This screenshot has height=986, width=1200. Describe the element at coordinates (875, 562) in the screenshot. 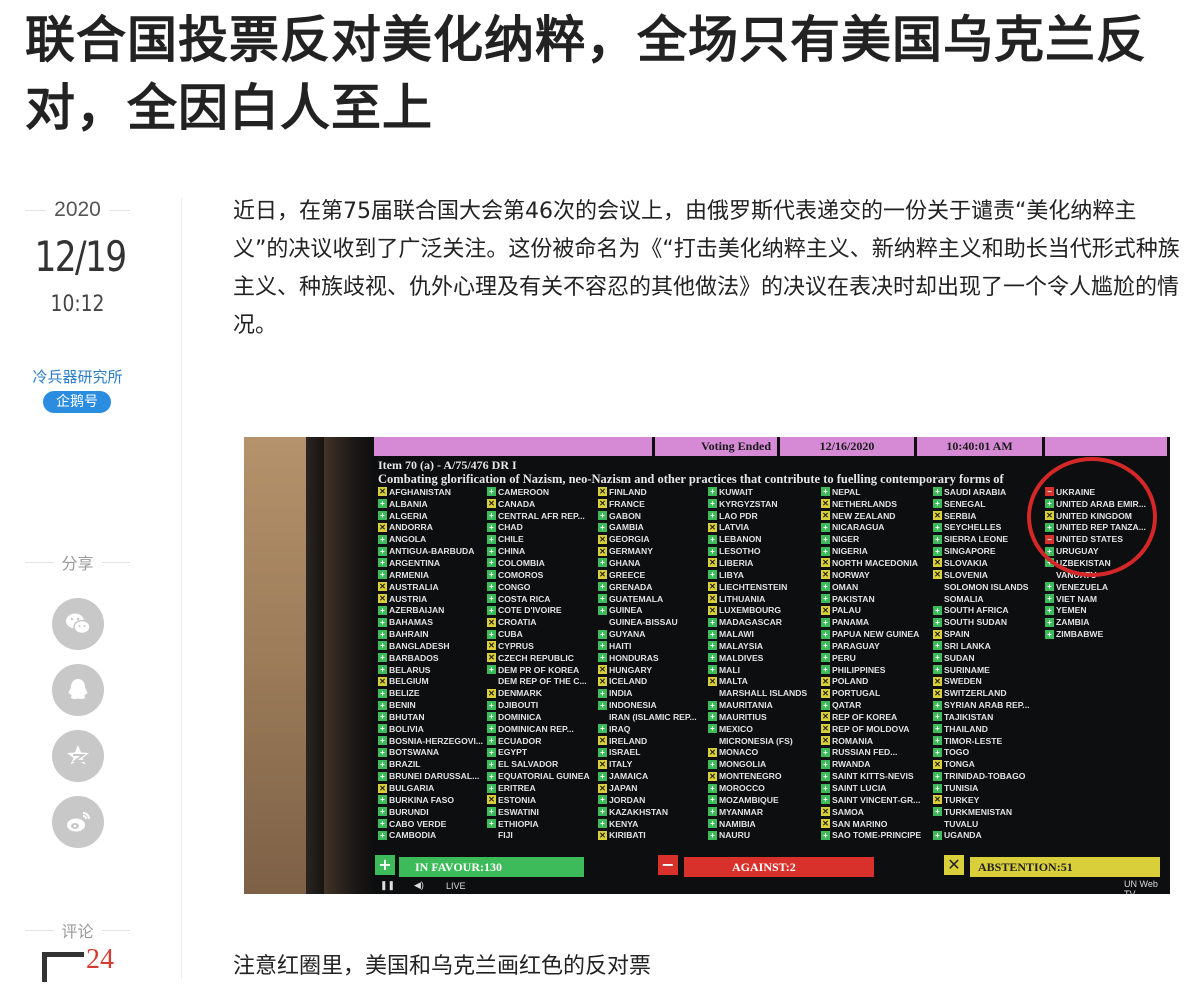

I see `country-name: NORTH MACEDONIA` at that location.